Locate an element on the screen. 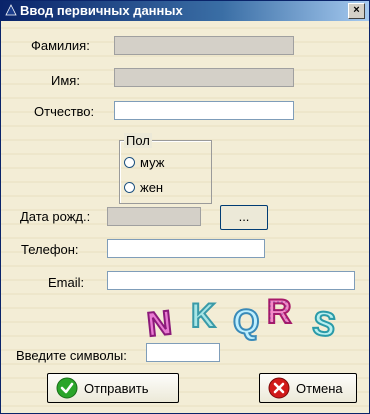  gender-female-radio: жен is located at coordinates (143, 187).